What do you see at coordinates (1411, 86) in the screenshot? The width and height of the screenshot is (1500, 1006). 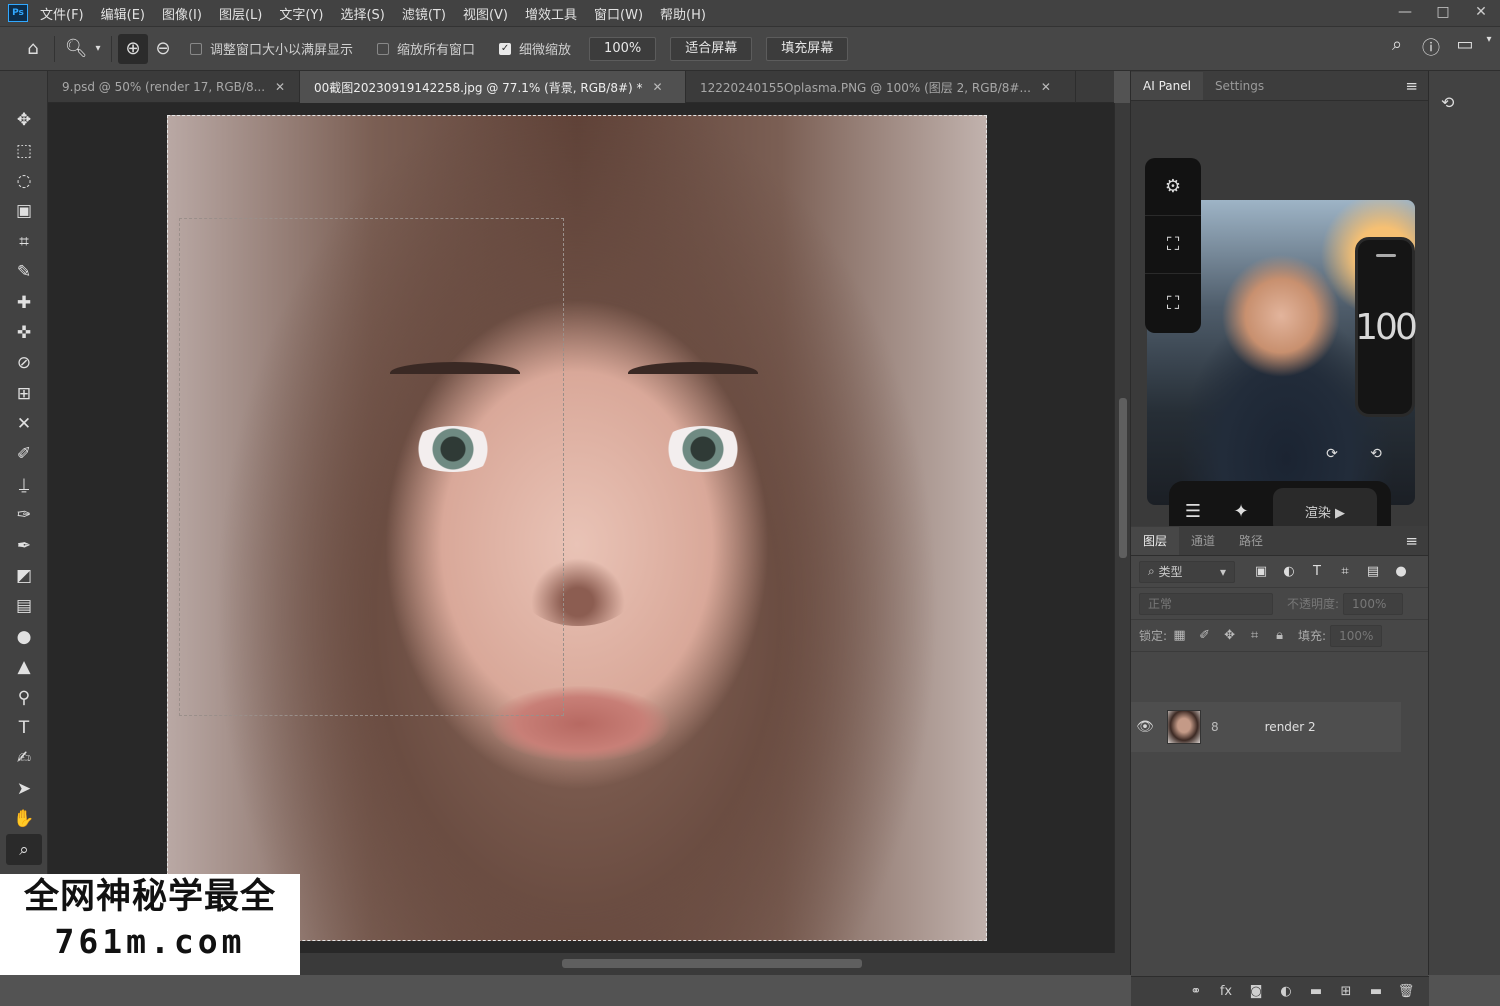 I see `panel-menu-icon: ≡` at bounding box center [1411, 86].